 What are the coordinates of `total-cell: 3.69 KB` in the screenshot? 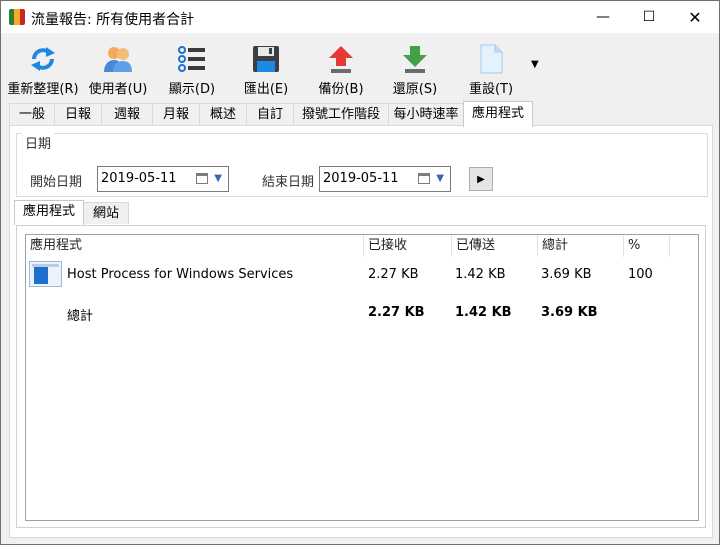 It's located at (566, 274).